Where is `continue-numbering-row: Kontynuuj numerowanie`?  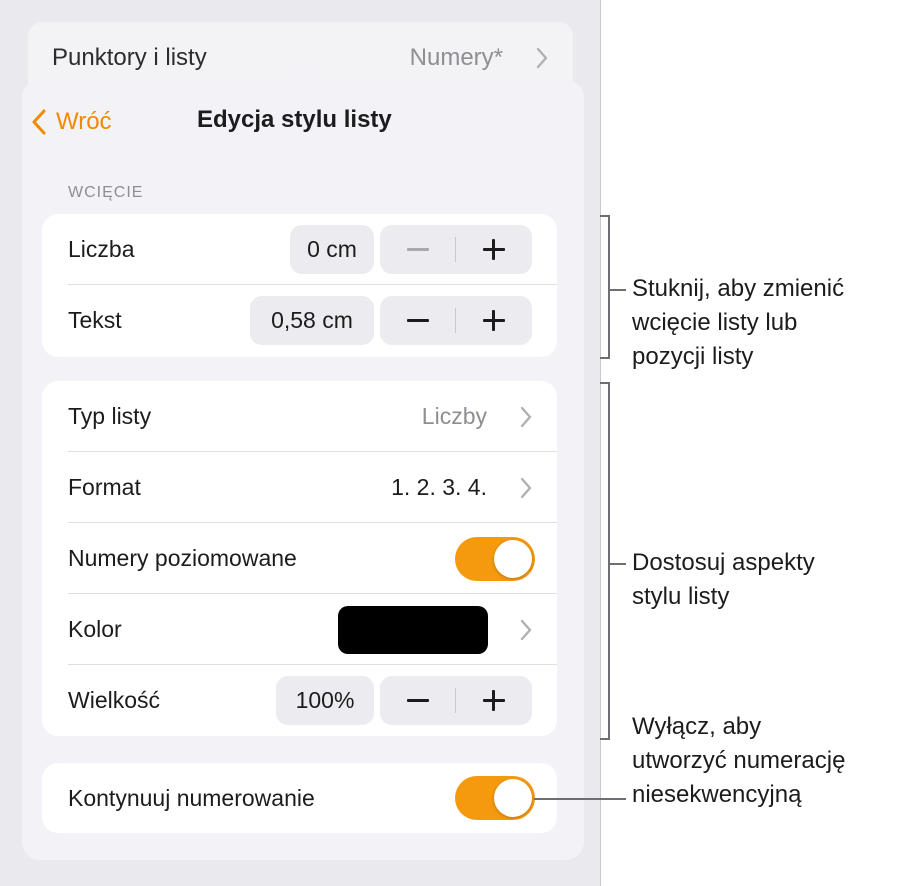
continue-numbering-row: Kontynuuj numerowanie is located at coordinates (299, 798).